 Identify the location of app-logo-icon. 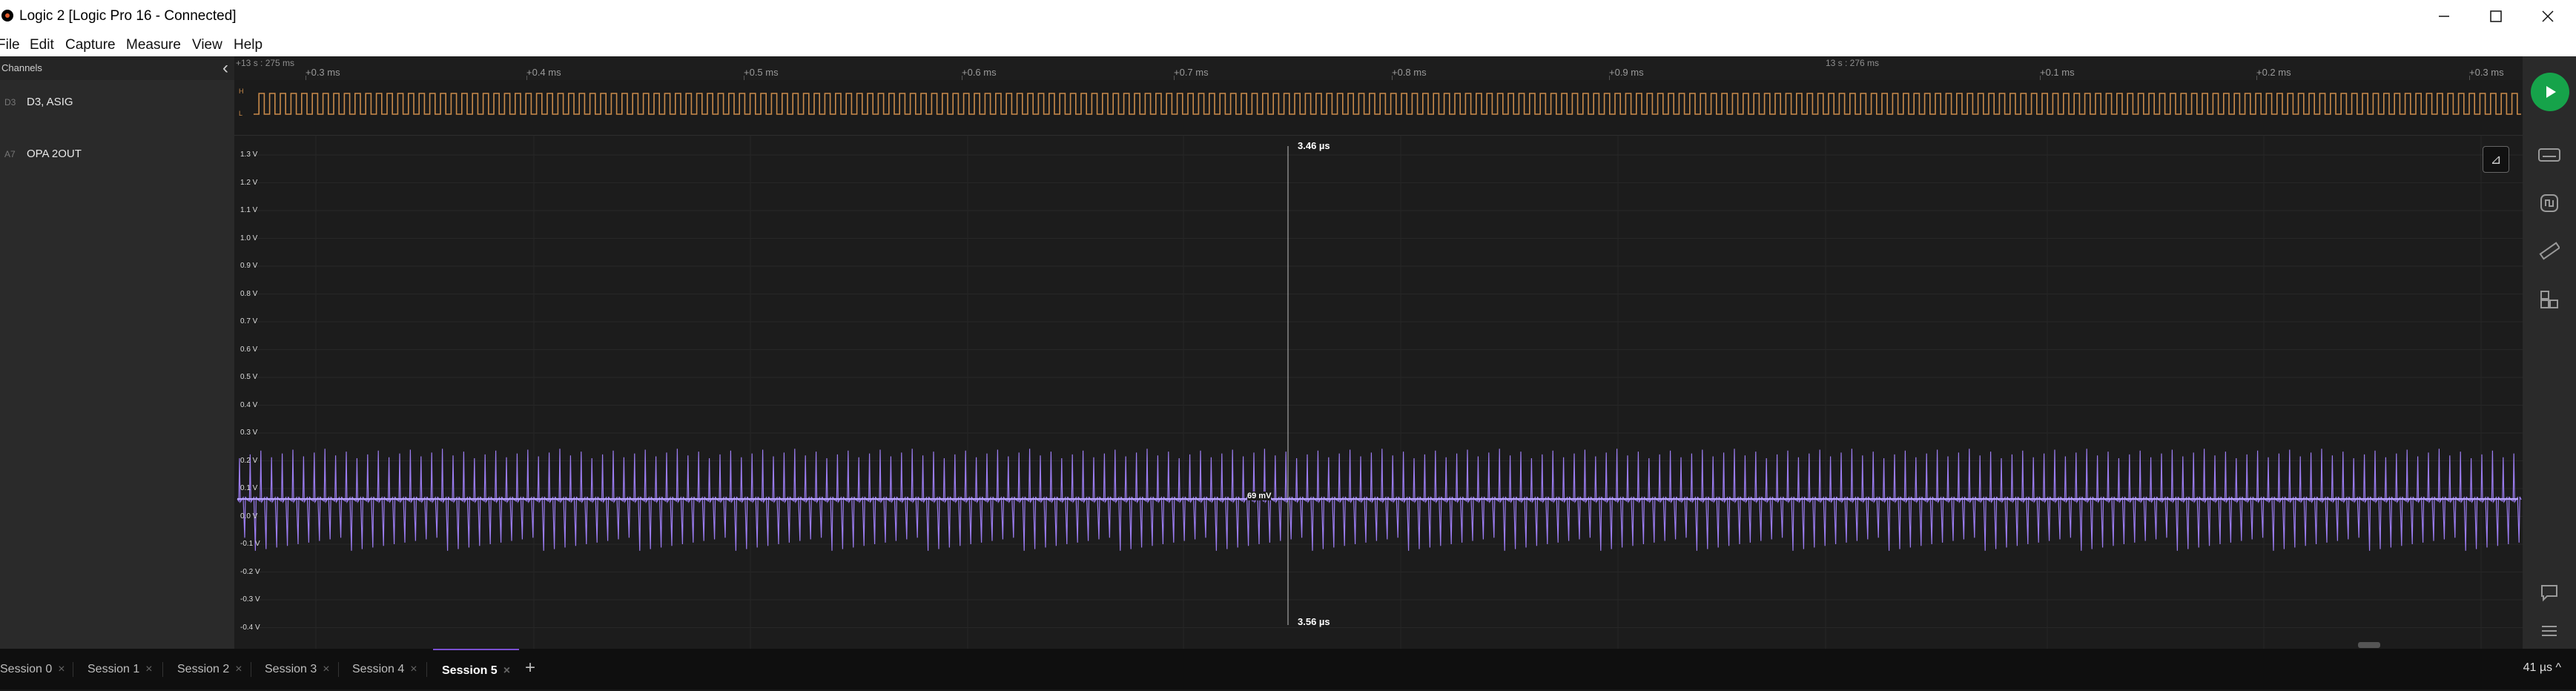
(7, 16).